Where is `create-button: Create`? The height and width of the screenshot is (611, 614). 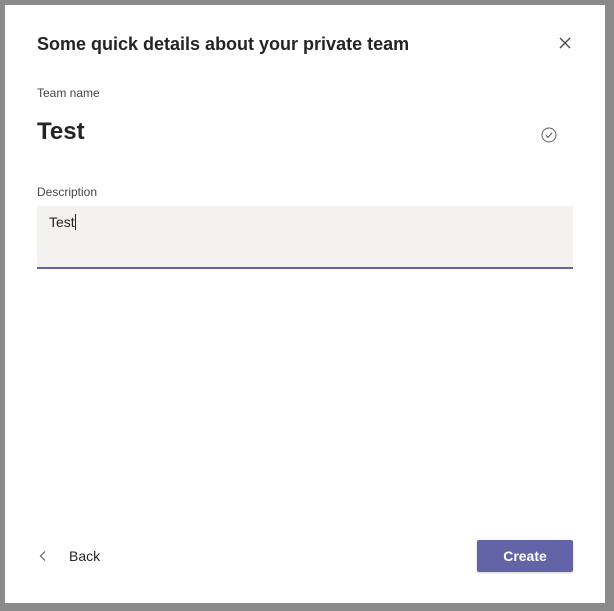
create-button: Create is located at coordinates (525, 556).